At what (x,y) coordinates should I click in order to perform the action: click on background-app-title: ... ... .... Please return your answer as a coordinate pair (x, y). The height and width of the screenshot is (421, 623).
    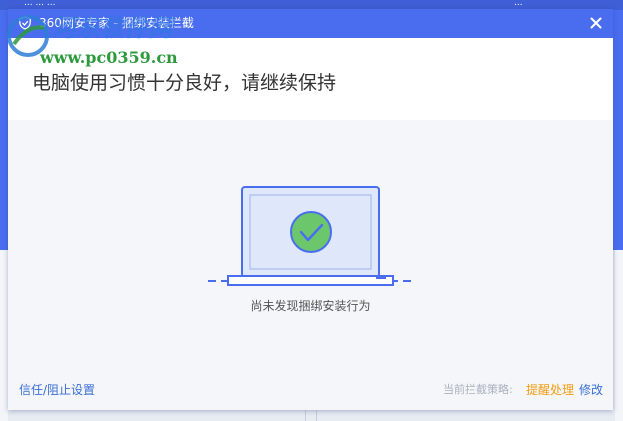
    Looking at the image, I should click on (40, 4).